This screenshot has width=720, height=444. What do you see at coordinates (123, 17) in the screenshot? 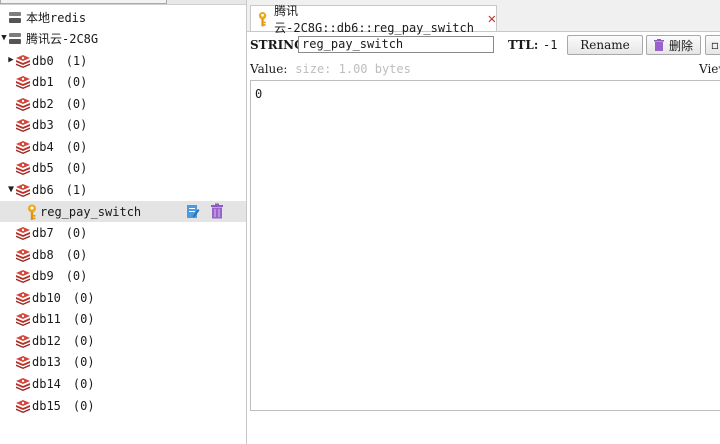
I see `tree-item-local-server: 本地redis` at bounding box center [123, 17].